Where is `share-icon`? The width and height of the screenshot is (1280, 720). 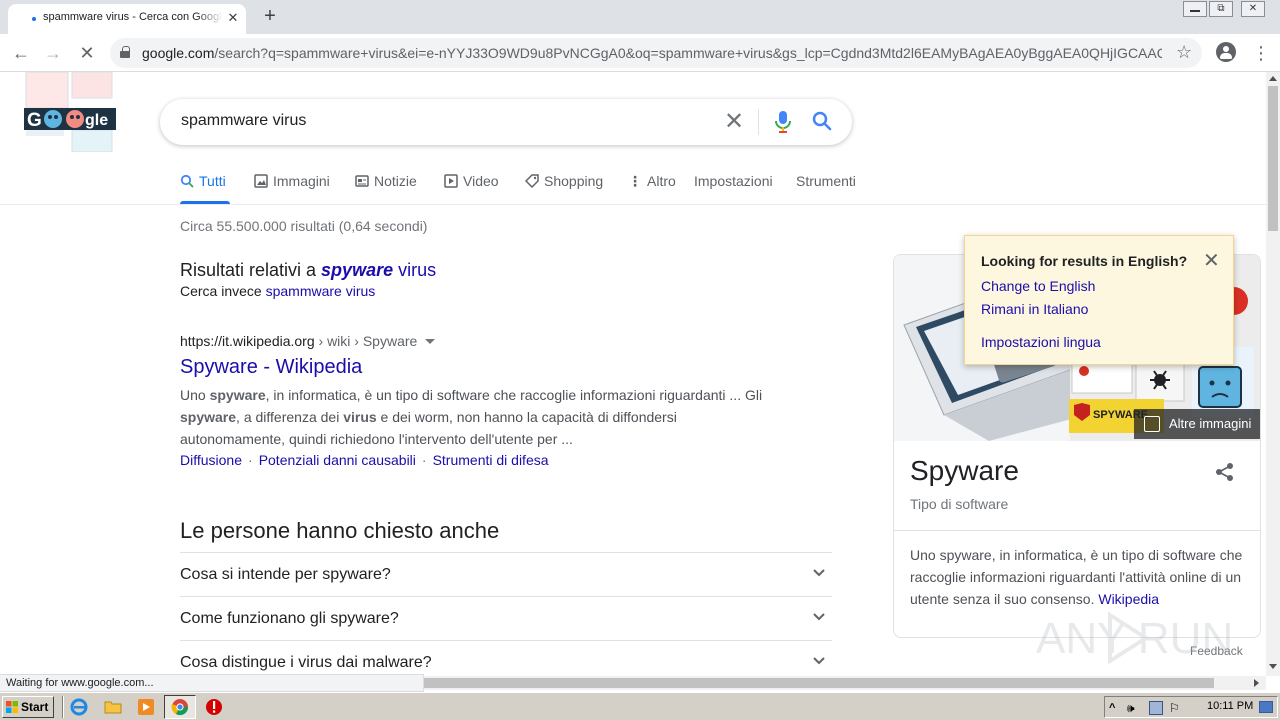 share-icon is located at coordinates (1225, 472).